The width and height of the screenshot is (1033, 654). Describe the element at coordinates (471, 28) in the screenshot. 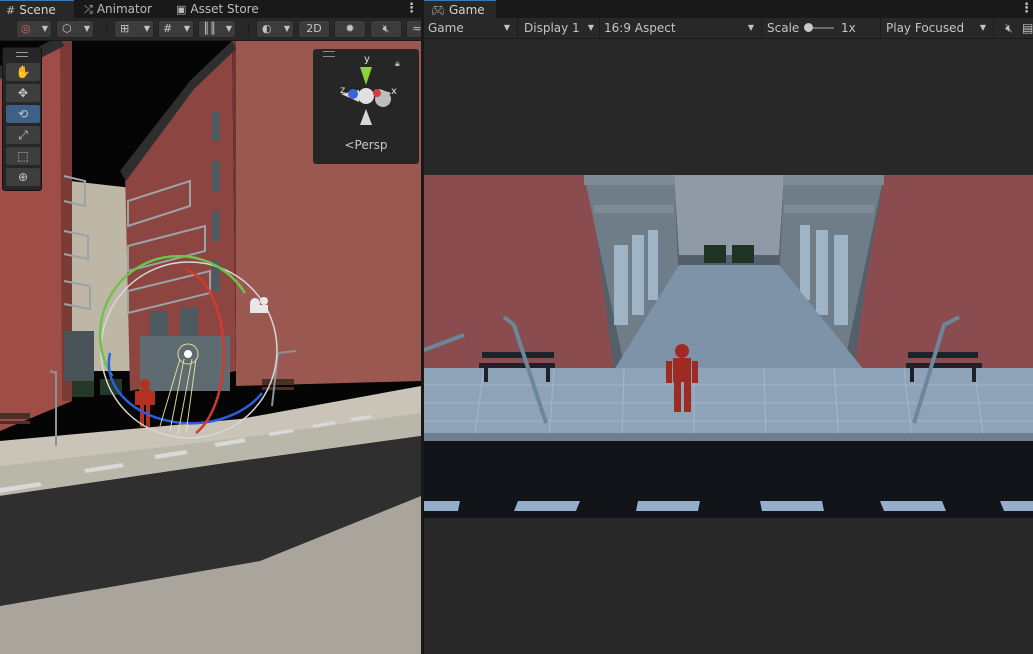

I see `view-mode-dropdown: Game ▼` at that location.